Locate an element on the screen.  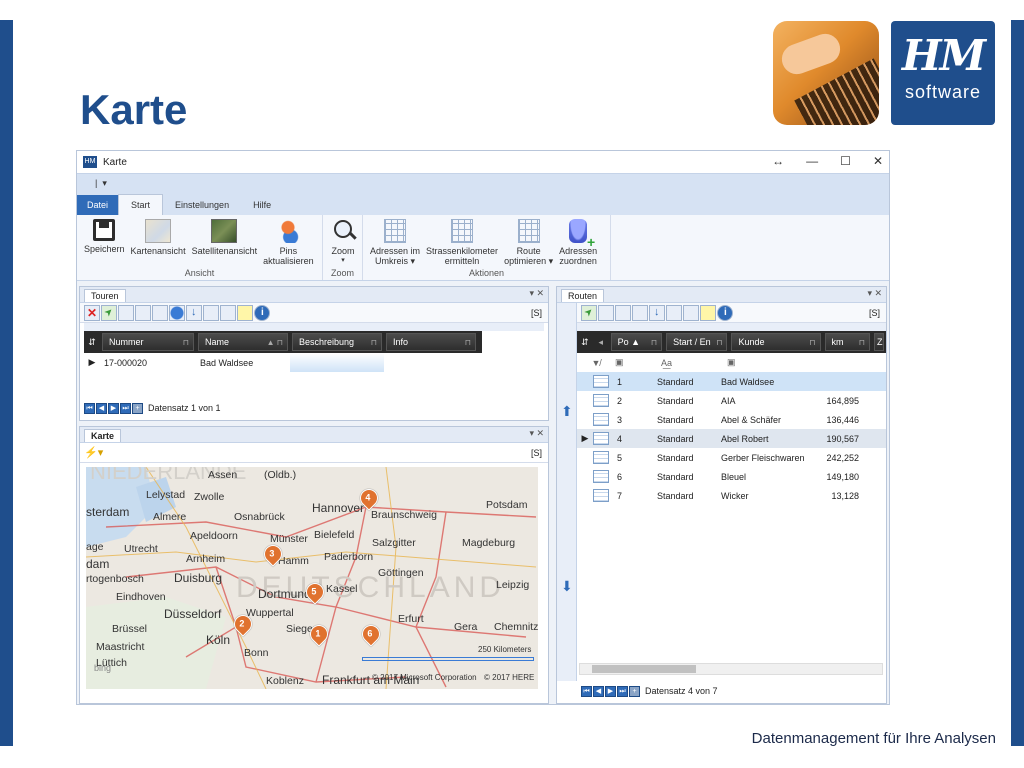
filter-row: ▼̸ ▣ A͟a ▣ is located at coordinates (731, 362).